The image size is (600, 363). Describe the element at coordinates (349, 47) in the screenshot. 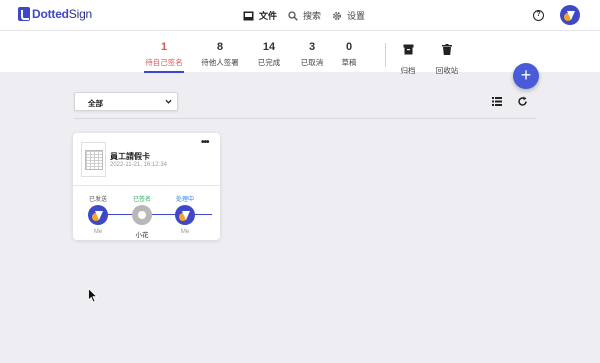

I see `tab-count: 0` at that location.